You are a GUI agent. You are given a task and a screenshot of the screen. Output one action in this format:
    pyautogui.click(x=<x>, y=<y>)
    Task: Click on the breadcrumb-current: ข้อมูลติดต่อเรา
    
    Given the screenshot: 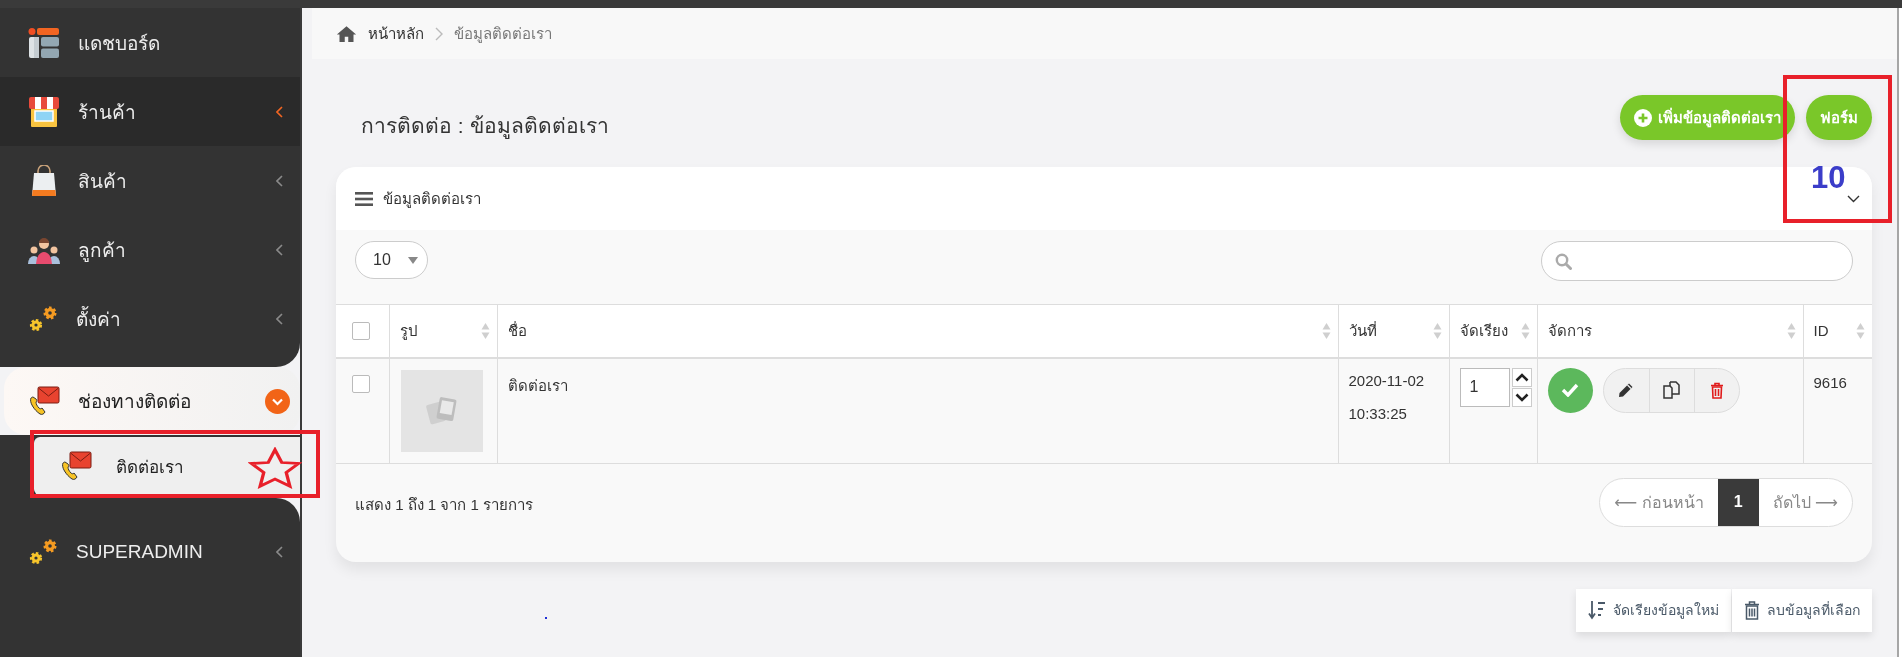 What is the action you would take?
    pyautogui.click(x=503, y=34)
    